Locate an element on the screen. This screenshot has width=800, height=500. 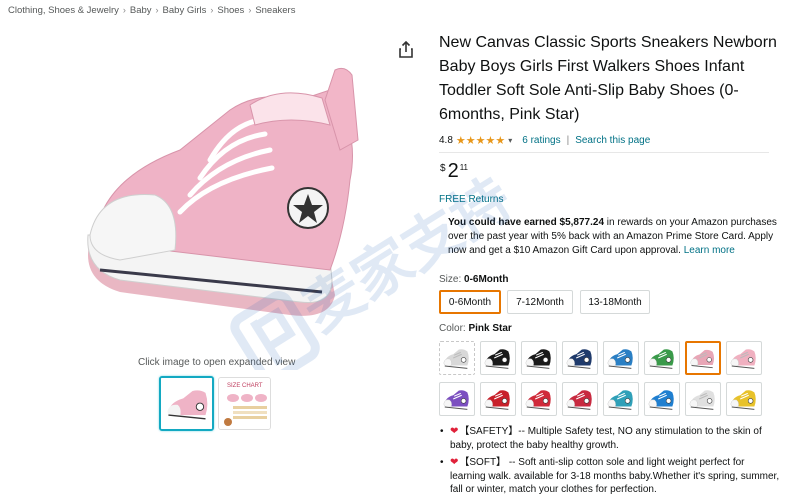
rating-value: 4.8 is located at coordinates (446, 140).